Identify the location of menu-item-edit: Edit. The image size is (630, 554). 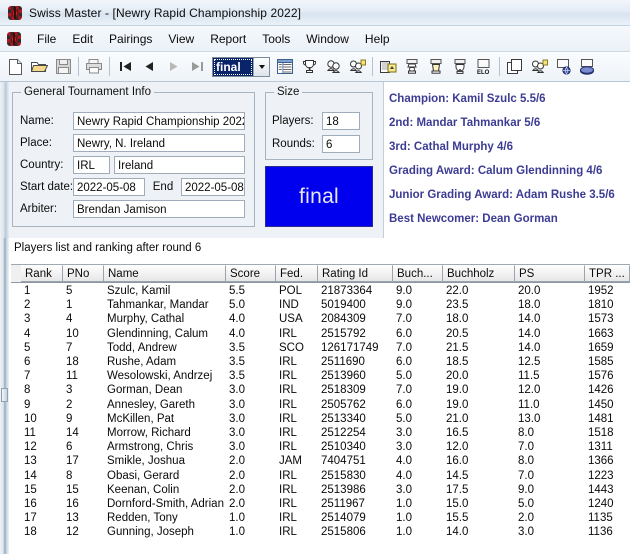
(82, 39).